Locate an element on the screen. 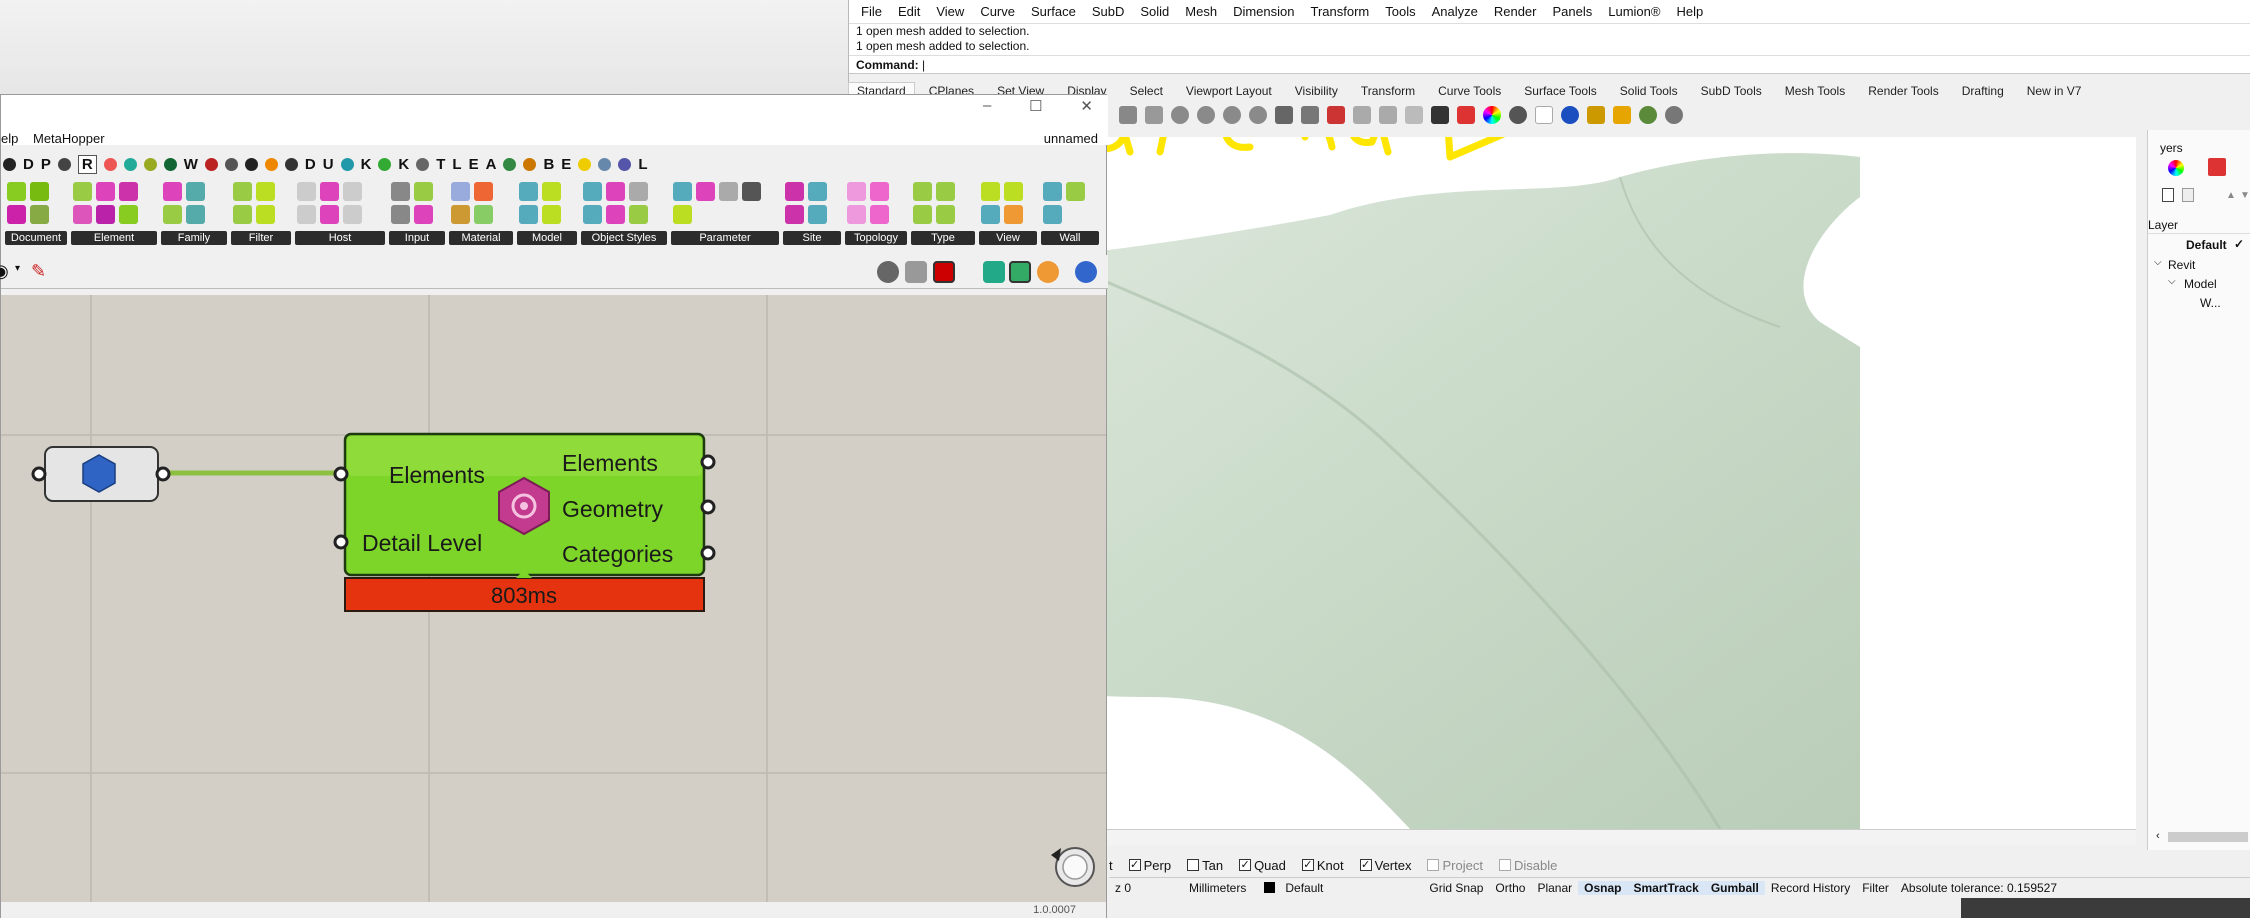 The height and width of the screenshot is (918, 2250). tab-a: A is located at coordinates (491, 164).